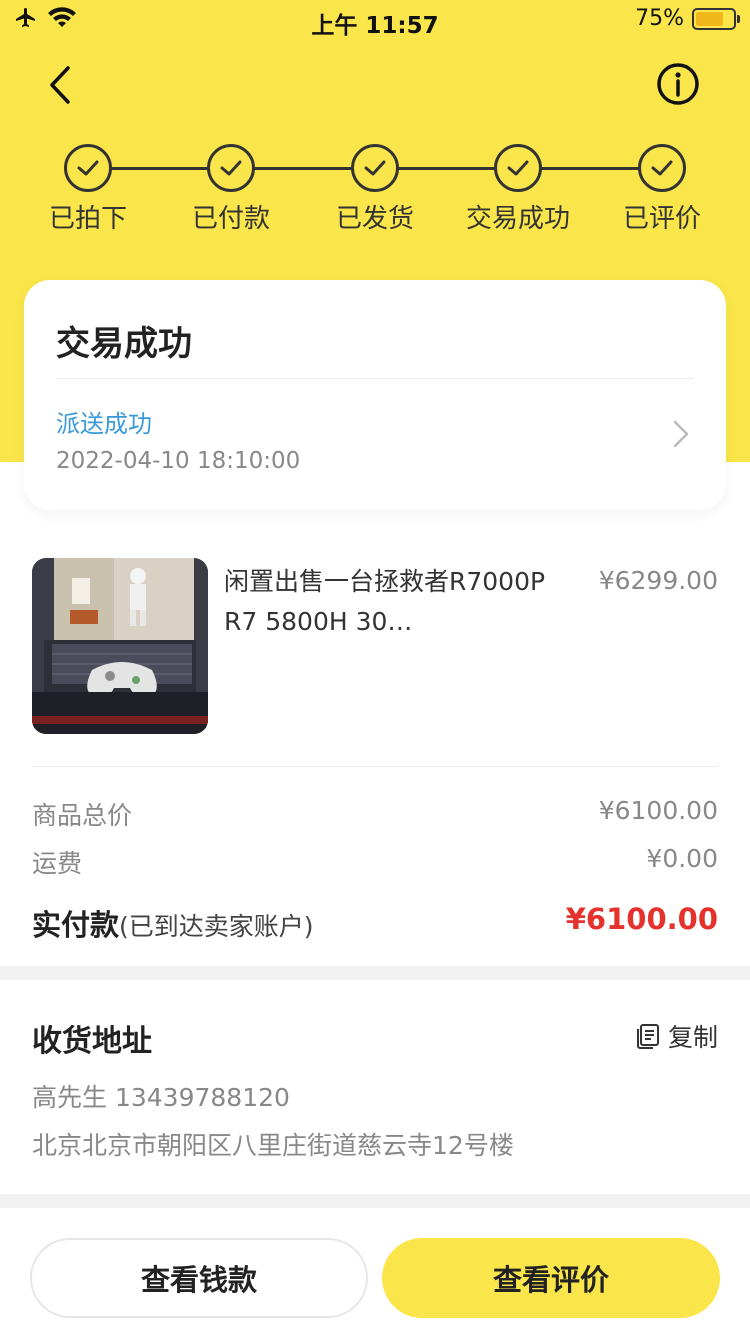 Image resolution: width=750 pixels, height=1334 pixels. I want to click on product-item: 闲置出售一台拯救者R7000P R7 5800H 30… ¥6299.00, so click(375, 648).